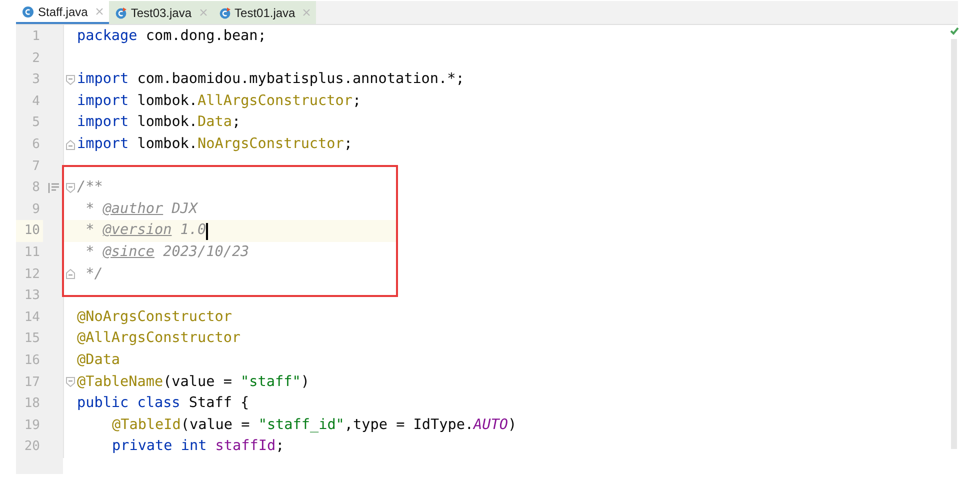 The height and width of the screenshot is (486, 966). What do you see at coordinates (98, 360) in the screenshot?
I see `code-line: @Data` at bounding box center [98, 360].